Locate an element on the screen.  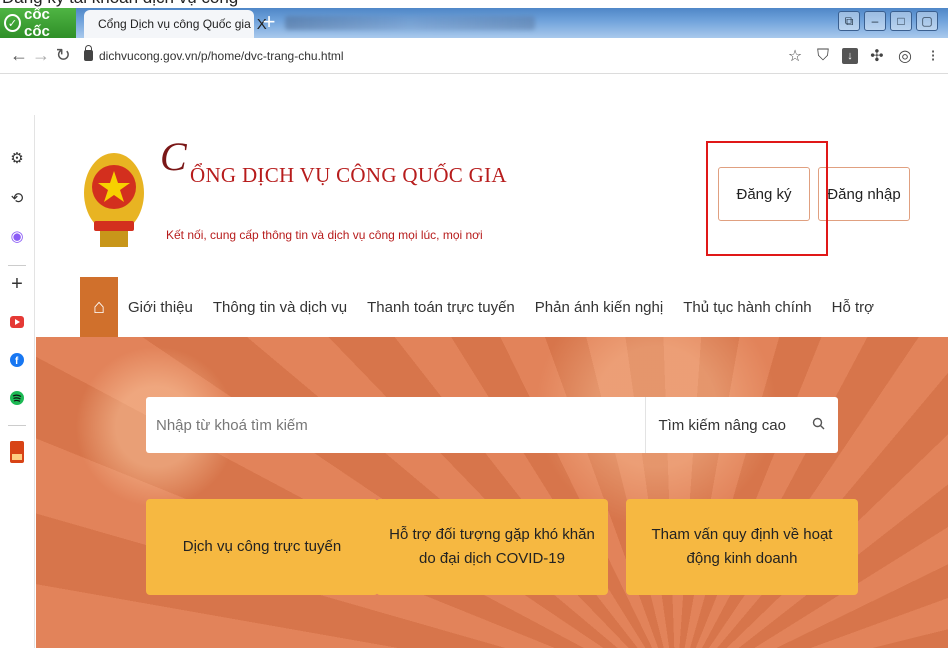
menu-item-online-payment: Thanh toán trực tuyến is located at coordinates (441, 307).